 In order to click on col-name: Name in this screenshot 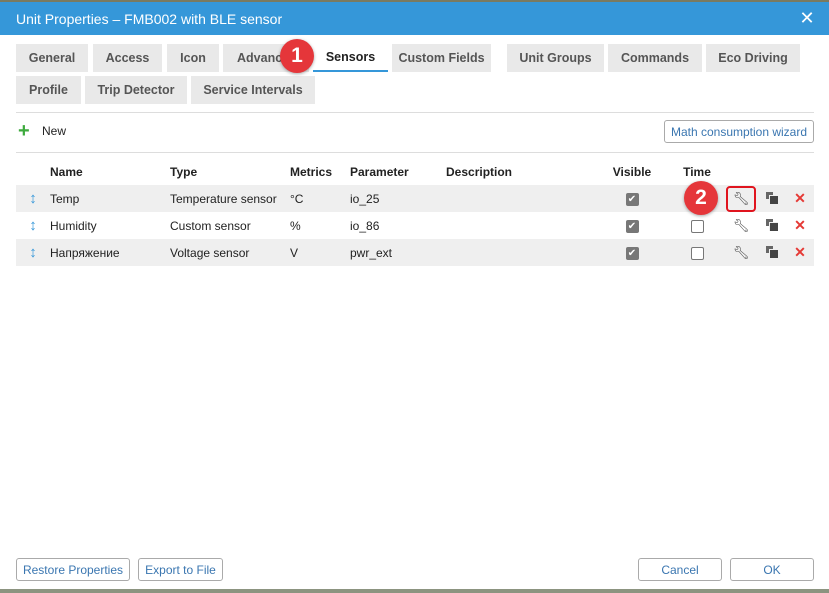, I will do `click(66, 172)`.